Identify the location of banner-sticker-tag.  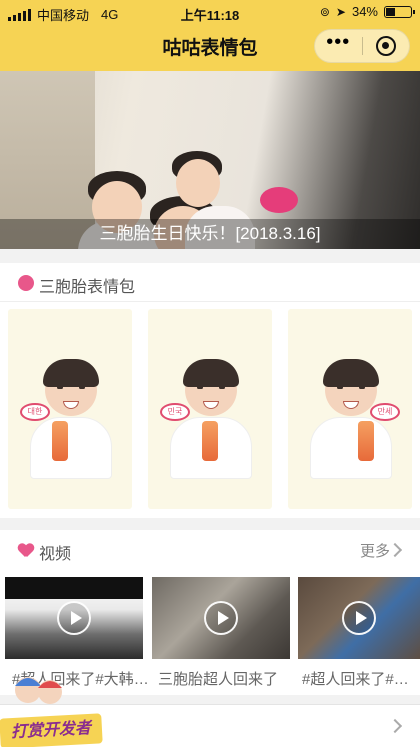
(279, 200).